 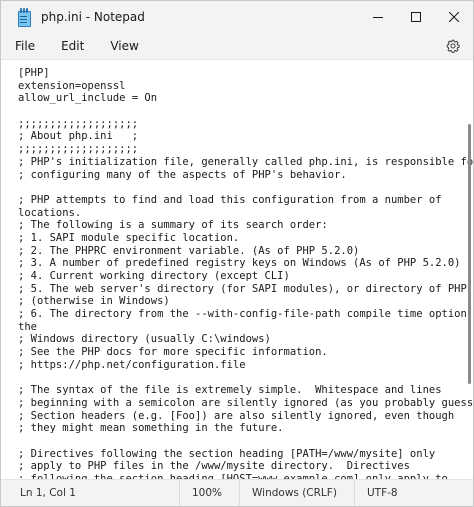 What do you see at coordinates (34, 73) in the screenshot?
I see `editor-line: [PHP]` at bounding box center [34, 73].